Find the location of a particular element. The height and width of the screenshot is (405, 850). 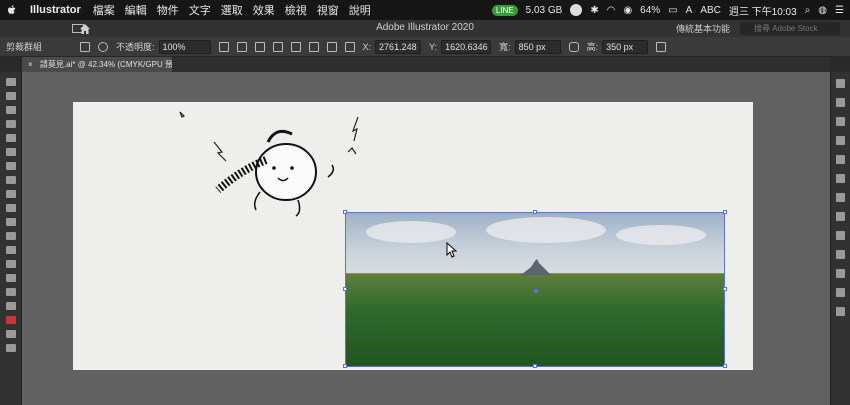

paintbrush-tool-icon is located at coordinates (11, 138).